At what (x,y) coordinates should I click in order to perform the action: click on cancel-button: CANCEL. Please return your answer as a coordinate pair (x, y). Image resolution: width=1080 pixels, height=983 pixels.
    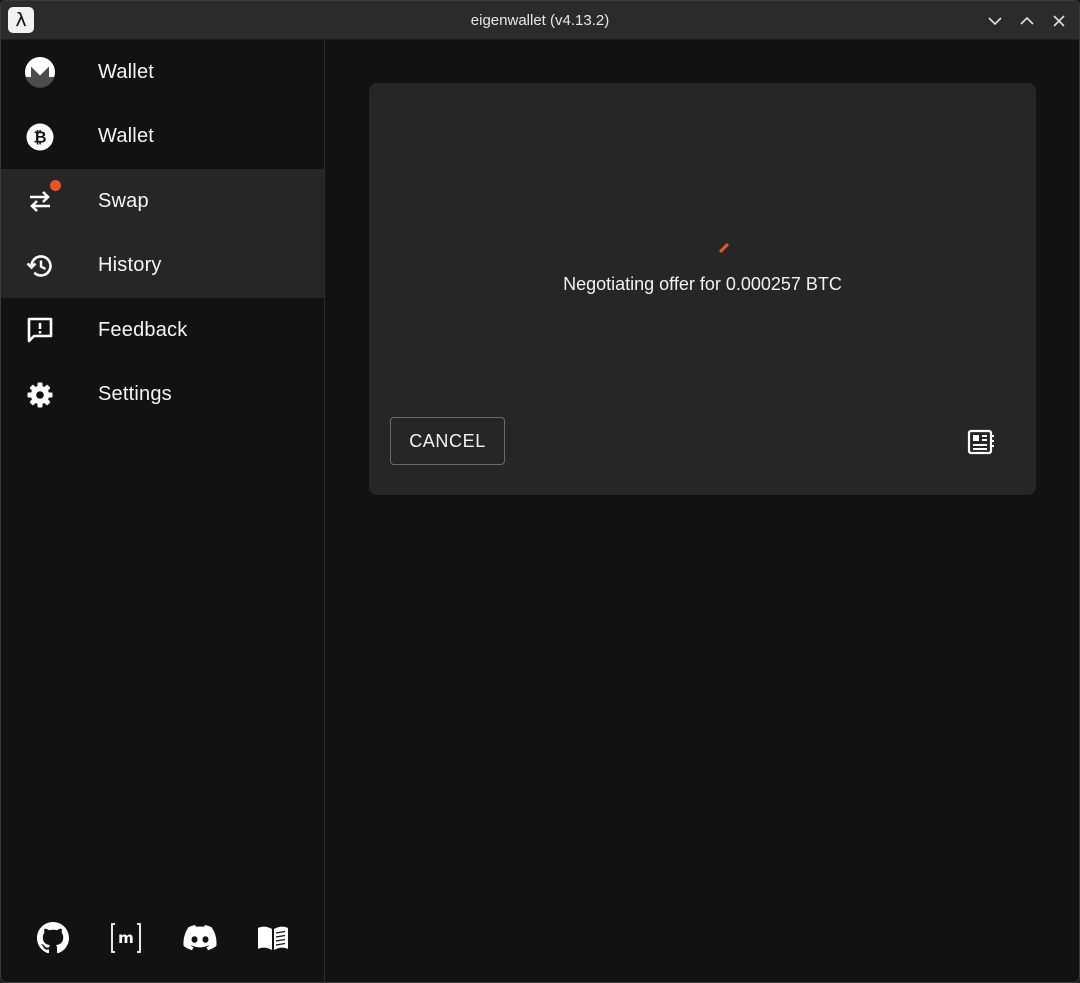
    Looking at the image, I should click on (447, 441).